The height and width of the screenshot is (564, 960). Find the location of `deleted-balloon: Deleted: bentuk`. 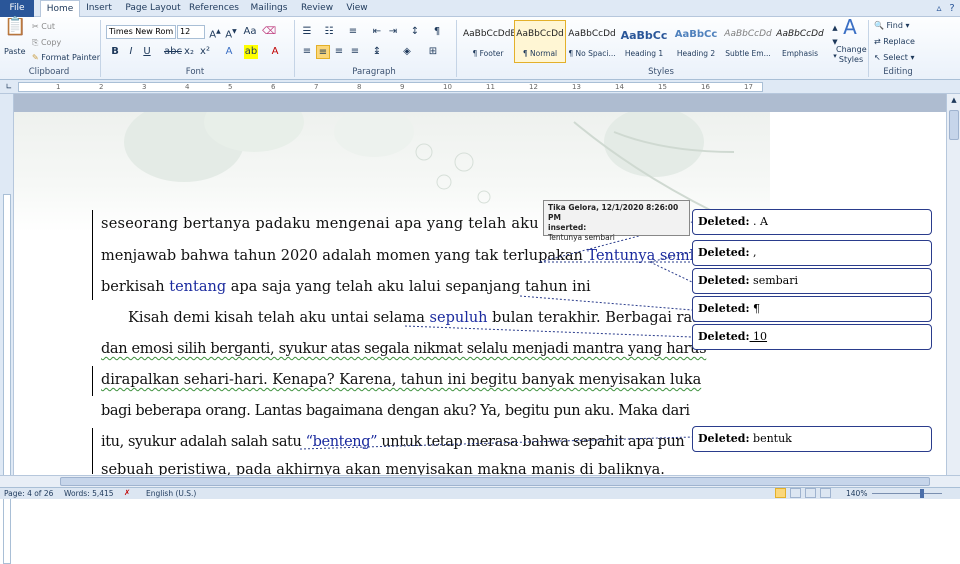

deleted-balloon: Deleted: bentuk is located at coordinates (812, 439).